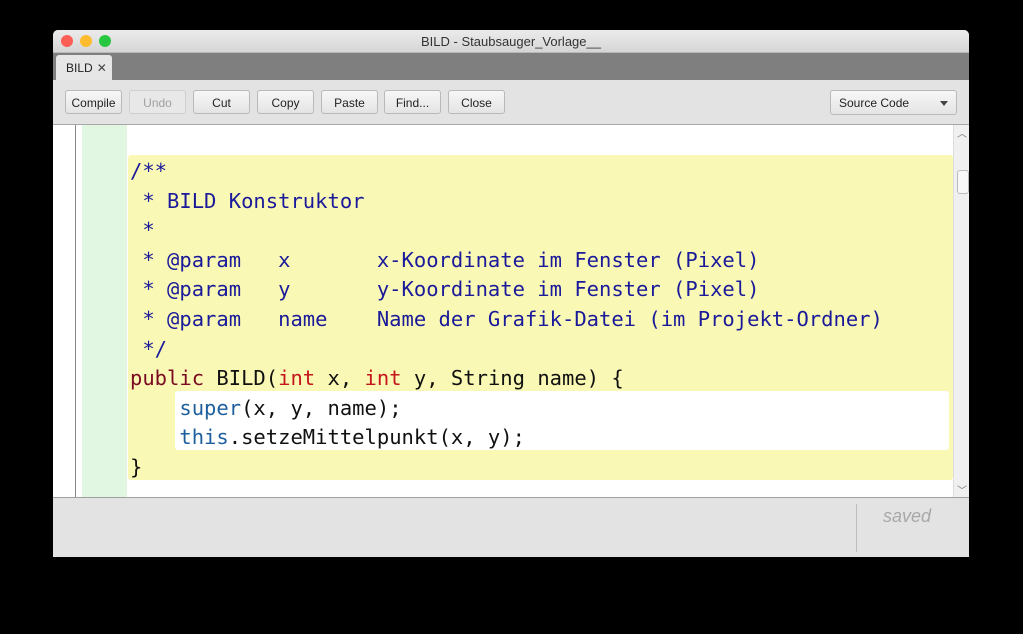 Image resolution: width=1023 pixels, height=634 pixels. Describe the element at coordinates (506, 231) in the screenshot. I see `code-line: *` at that location.